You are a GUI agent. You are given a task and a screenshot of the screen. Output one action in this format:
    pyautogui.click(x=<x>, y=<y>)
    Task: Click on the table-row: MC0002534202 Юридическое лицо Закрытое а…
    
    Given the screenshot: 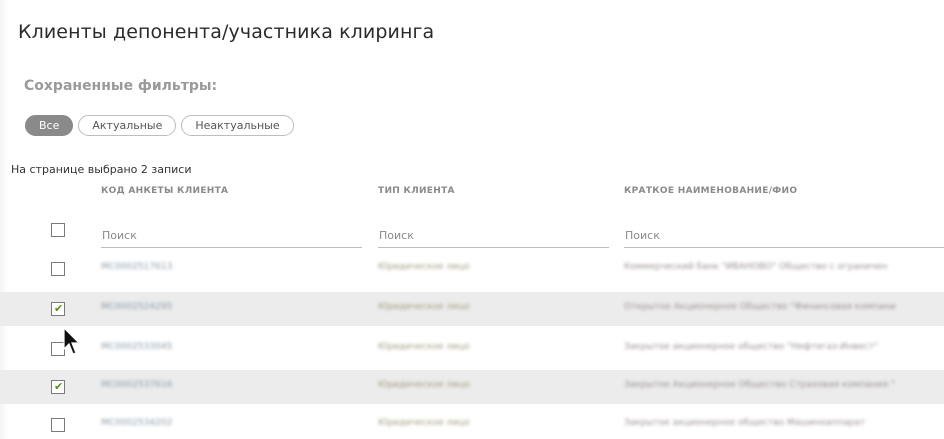 What is the action you would take?
    pyautogui.click(x=472, y=423)
    